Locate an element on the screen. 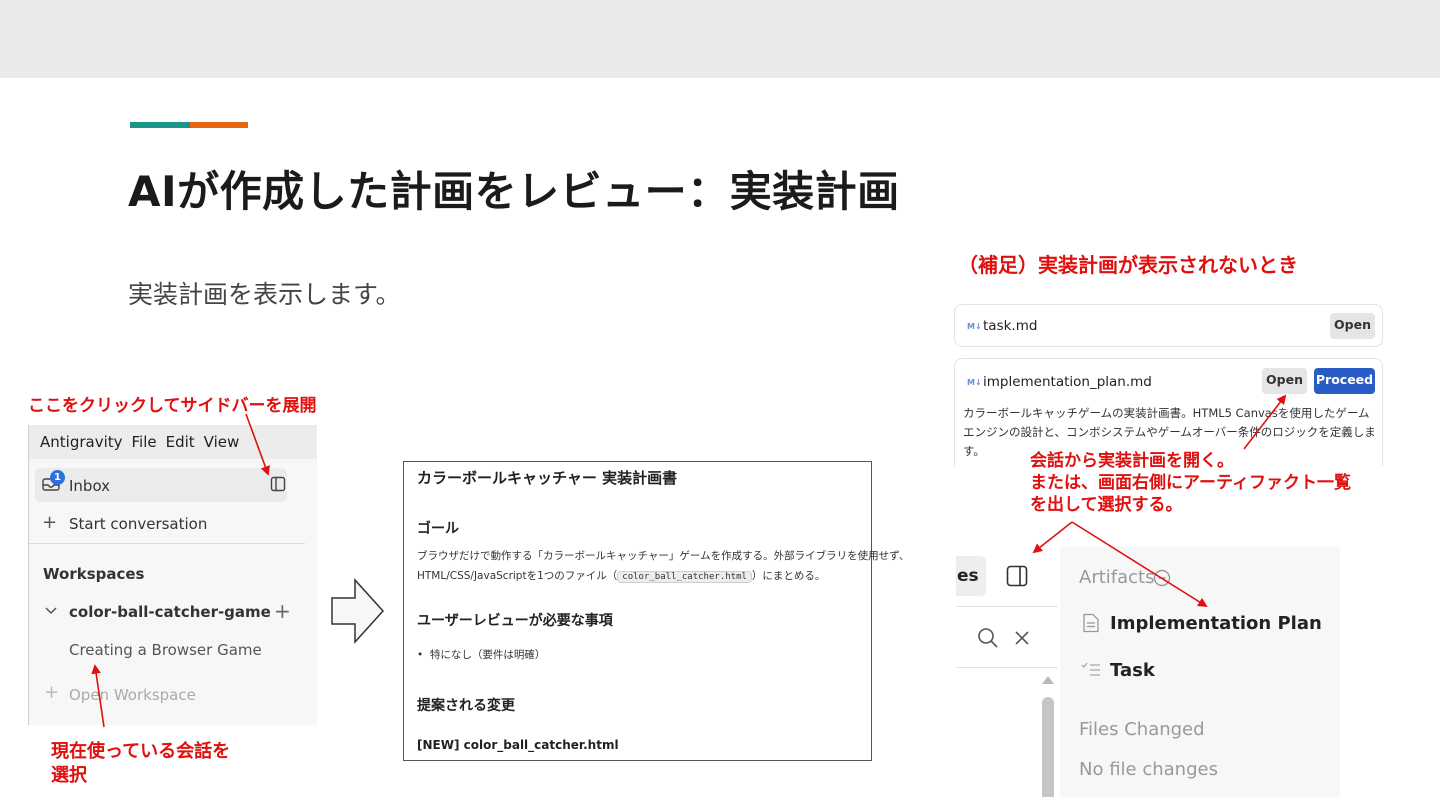 The width and height of the screenshot is (1440, 810). annotation-supplement-title: （補足）実装計画が表示されないとき is located at coordinates (1128, 265).